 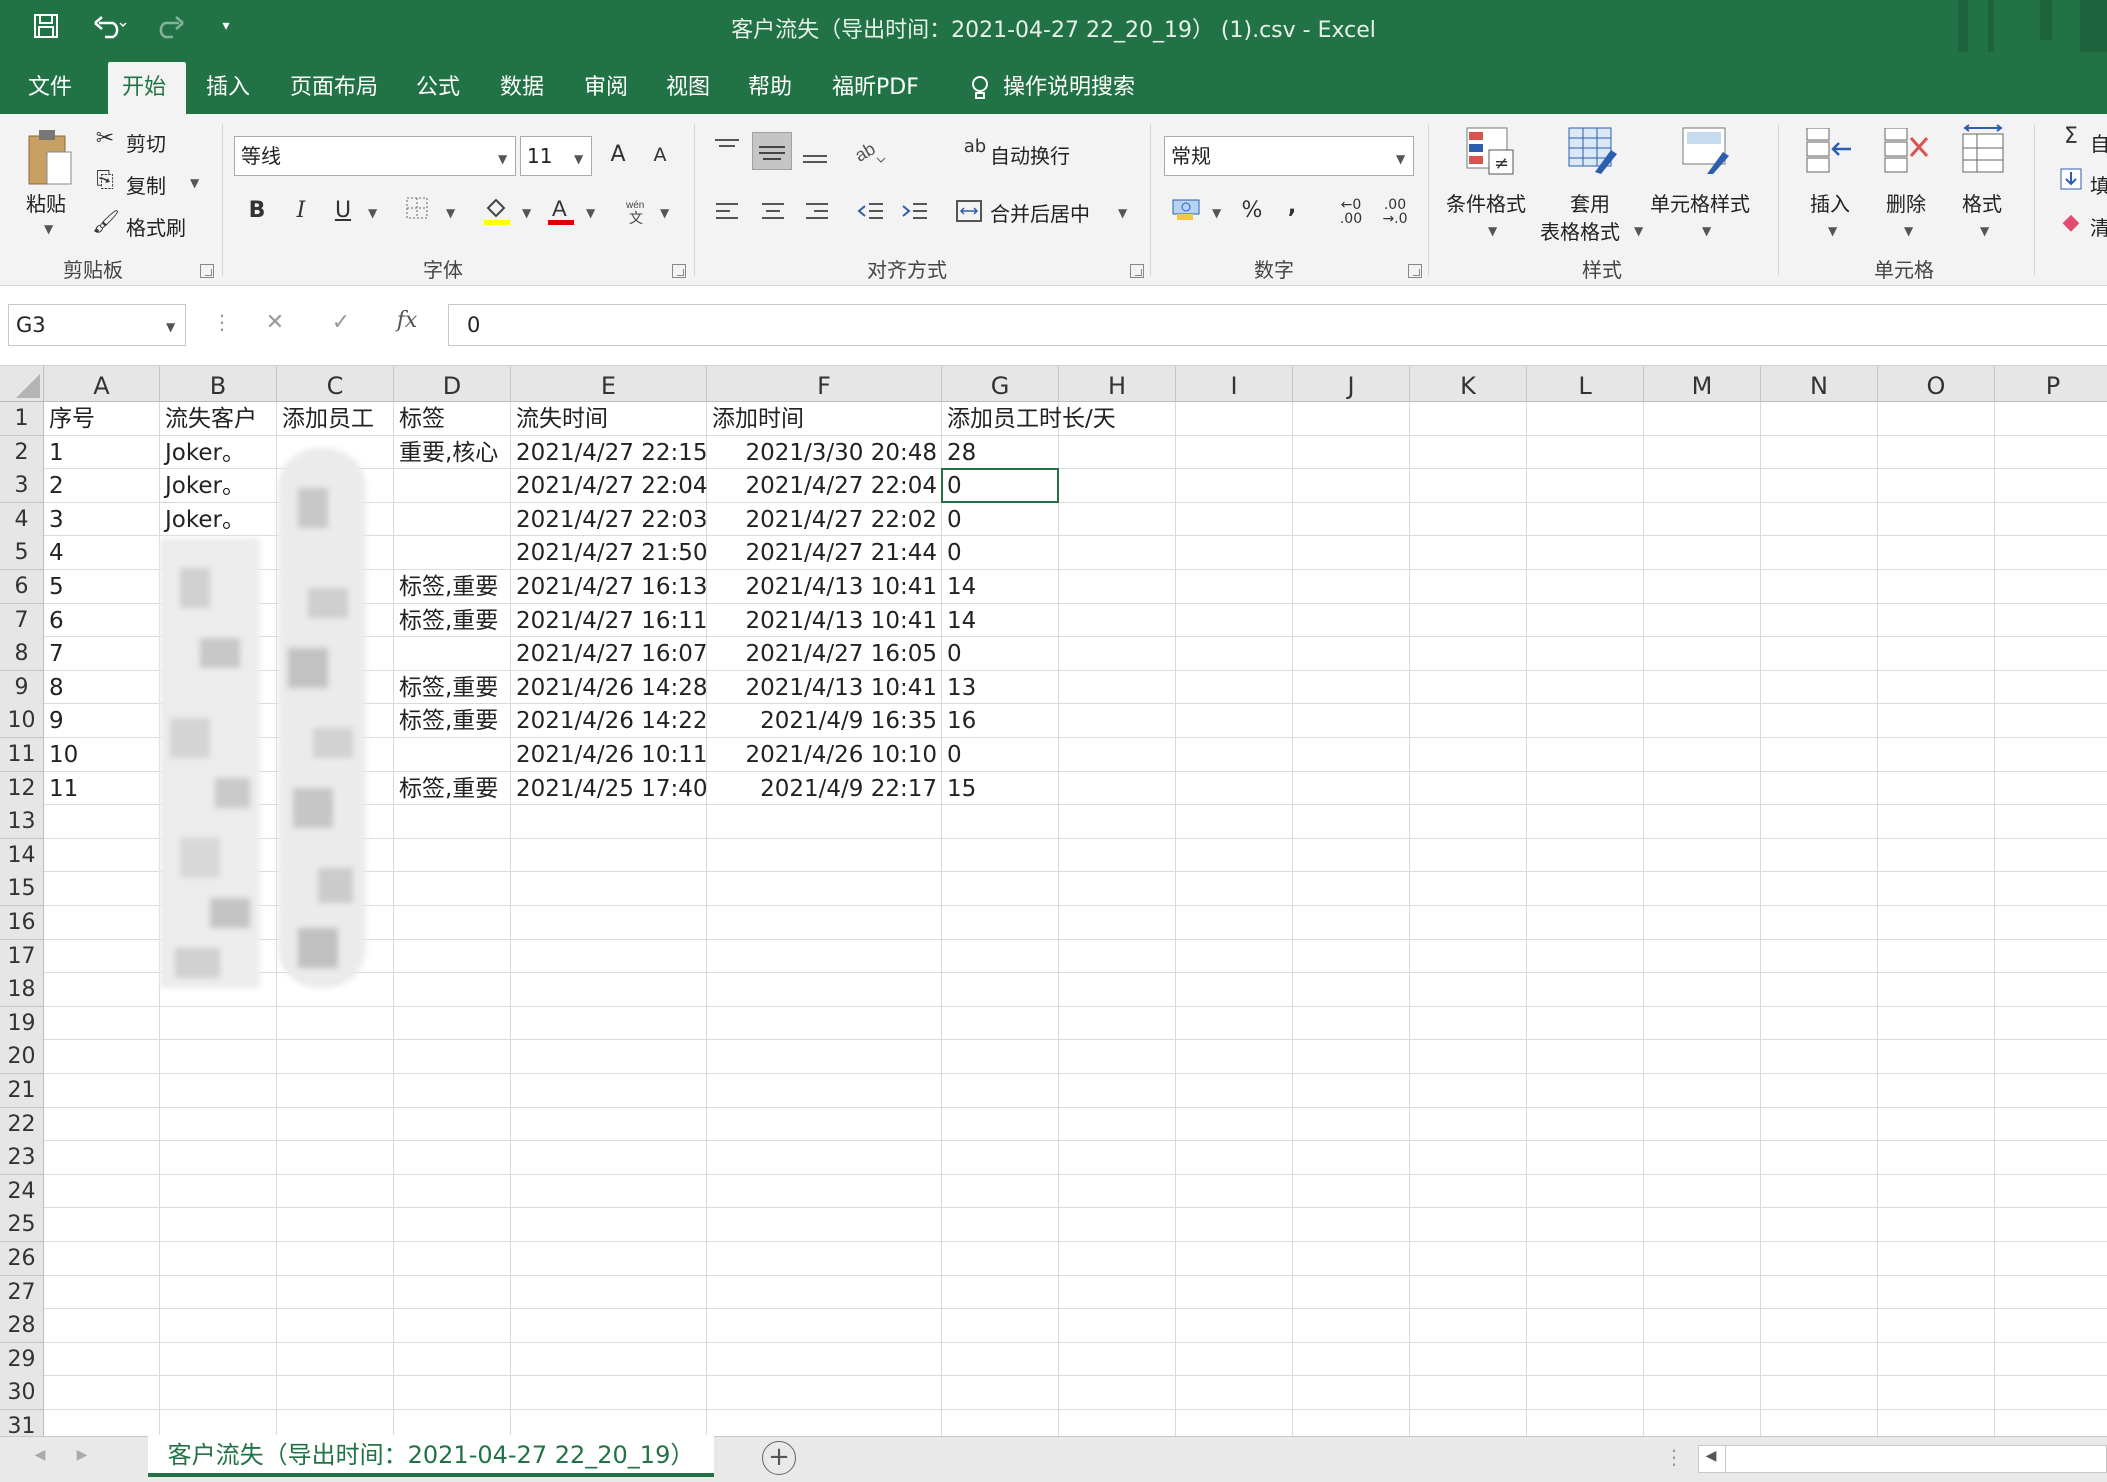 I want to click on number-launcher-icon, so click(x=1415, y=271).